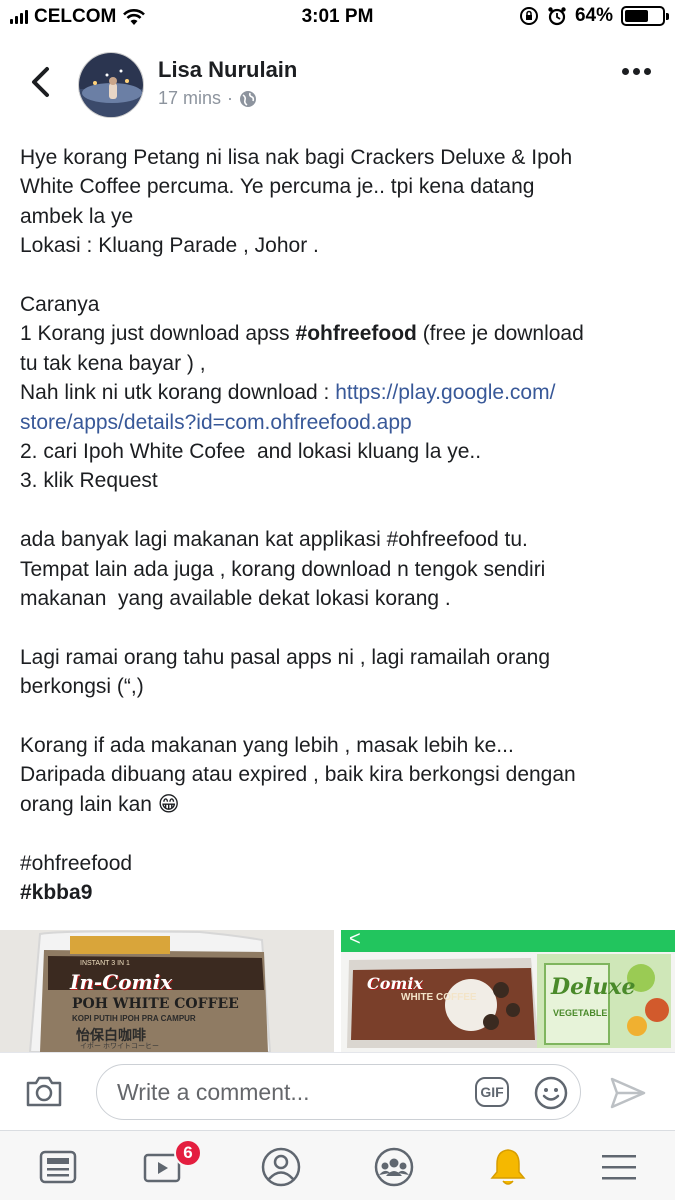 Image resolution: width=675 pixels, height=1200 pixels. What do you see at coordinates (340, 245) in the screenshot?
I see `post-text-line: Lokasi : Kluang Parade , Johor .` at bounding box center [340, 245].